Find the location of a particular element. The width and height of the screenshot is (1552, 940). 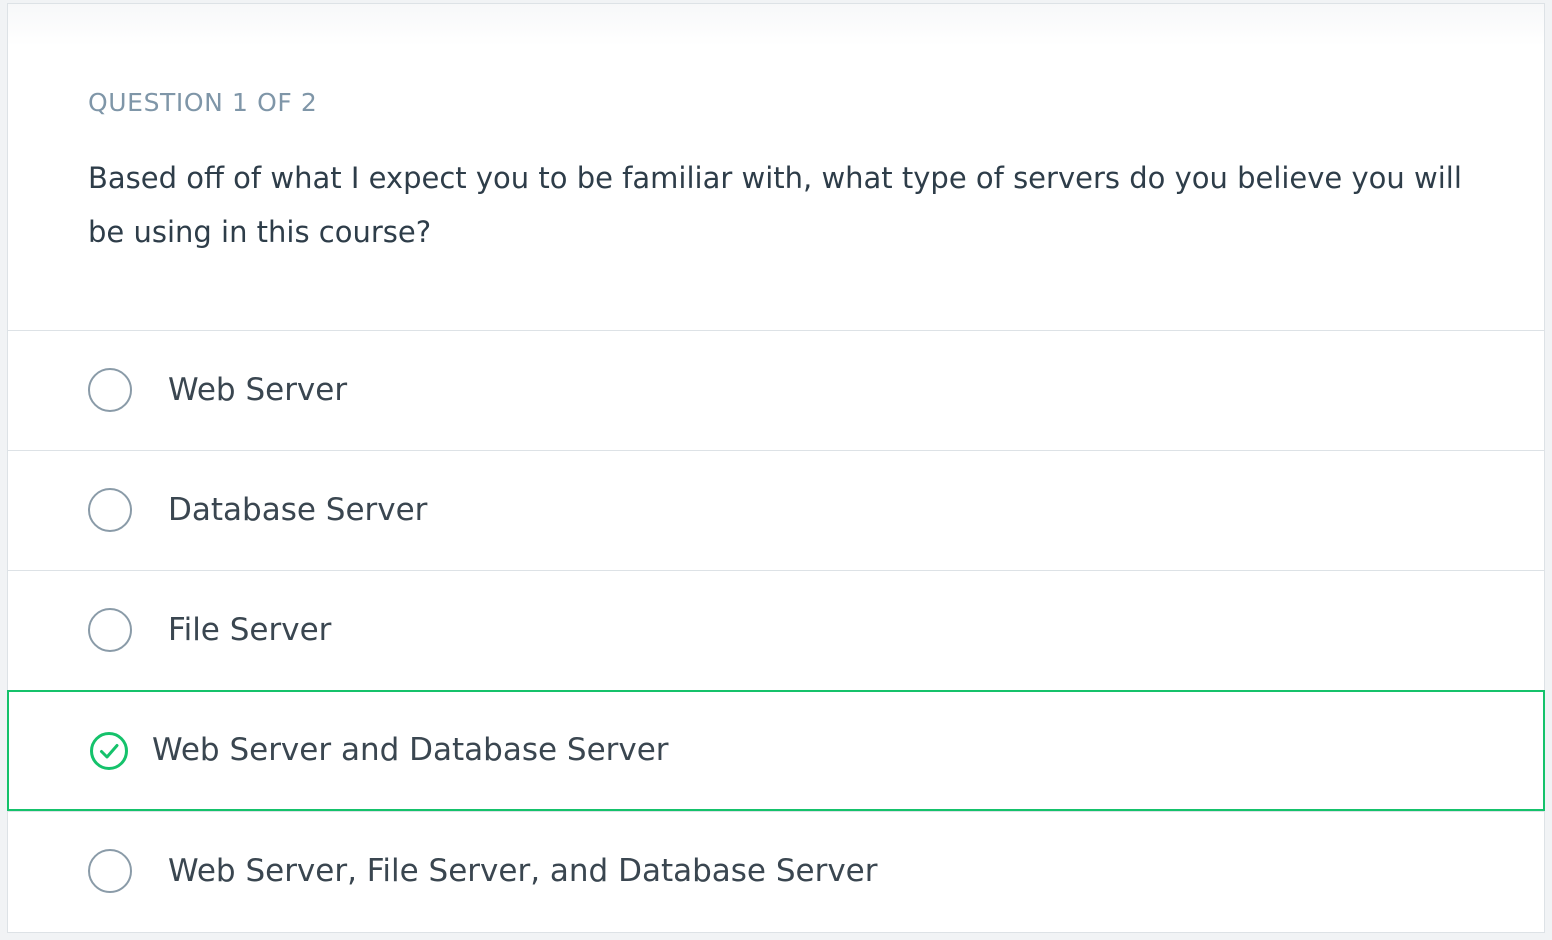

answer-option-label: Web Server is located at coordinates (258, 390).